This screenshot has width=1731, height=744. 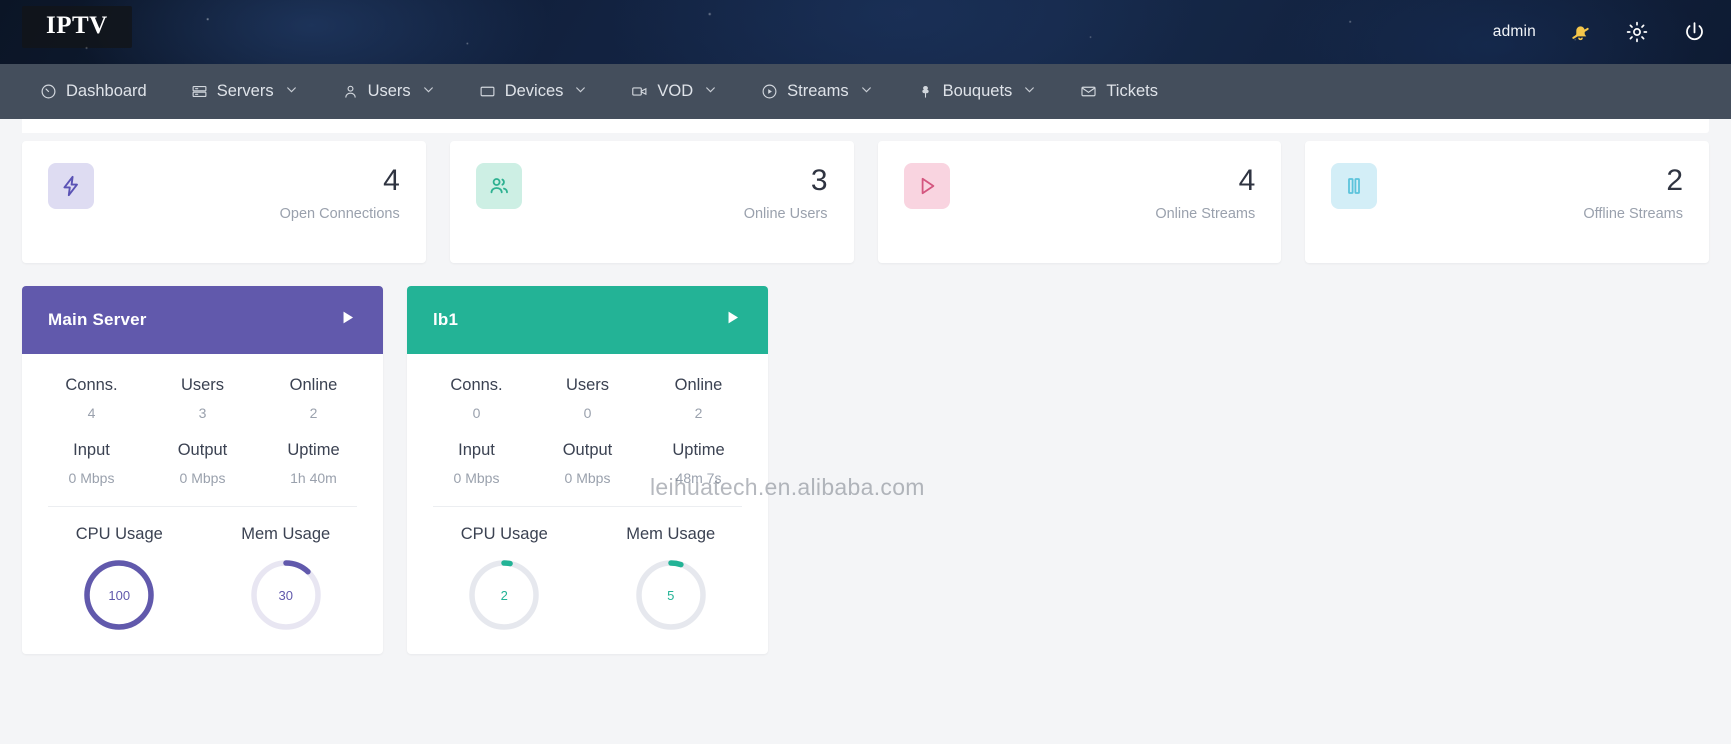 What do you see at coordinates (671, 534) in the screenshot?
I see `gauge-label: Mem Usage` at bounding box center [671, 534].